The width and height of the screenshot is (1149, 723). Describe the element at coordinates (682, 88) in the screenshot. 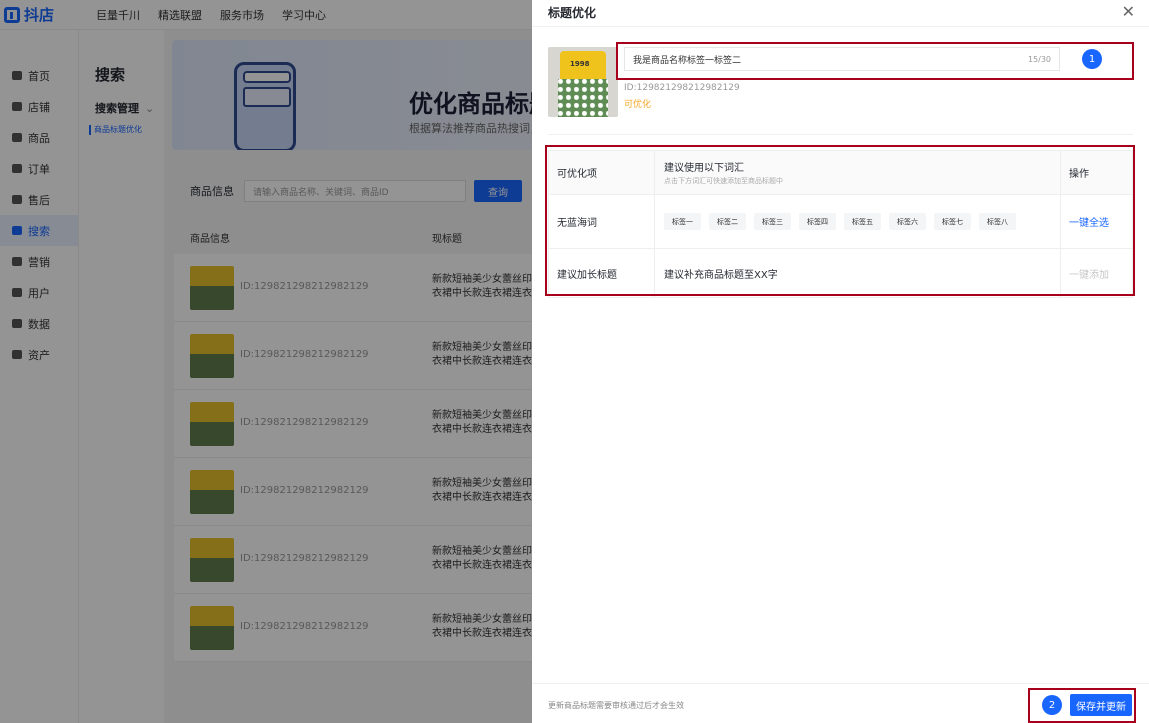

I see `product-id: ID:129821298212982129` at that location.